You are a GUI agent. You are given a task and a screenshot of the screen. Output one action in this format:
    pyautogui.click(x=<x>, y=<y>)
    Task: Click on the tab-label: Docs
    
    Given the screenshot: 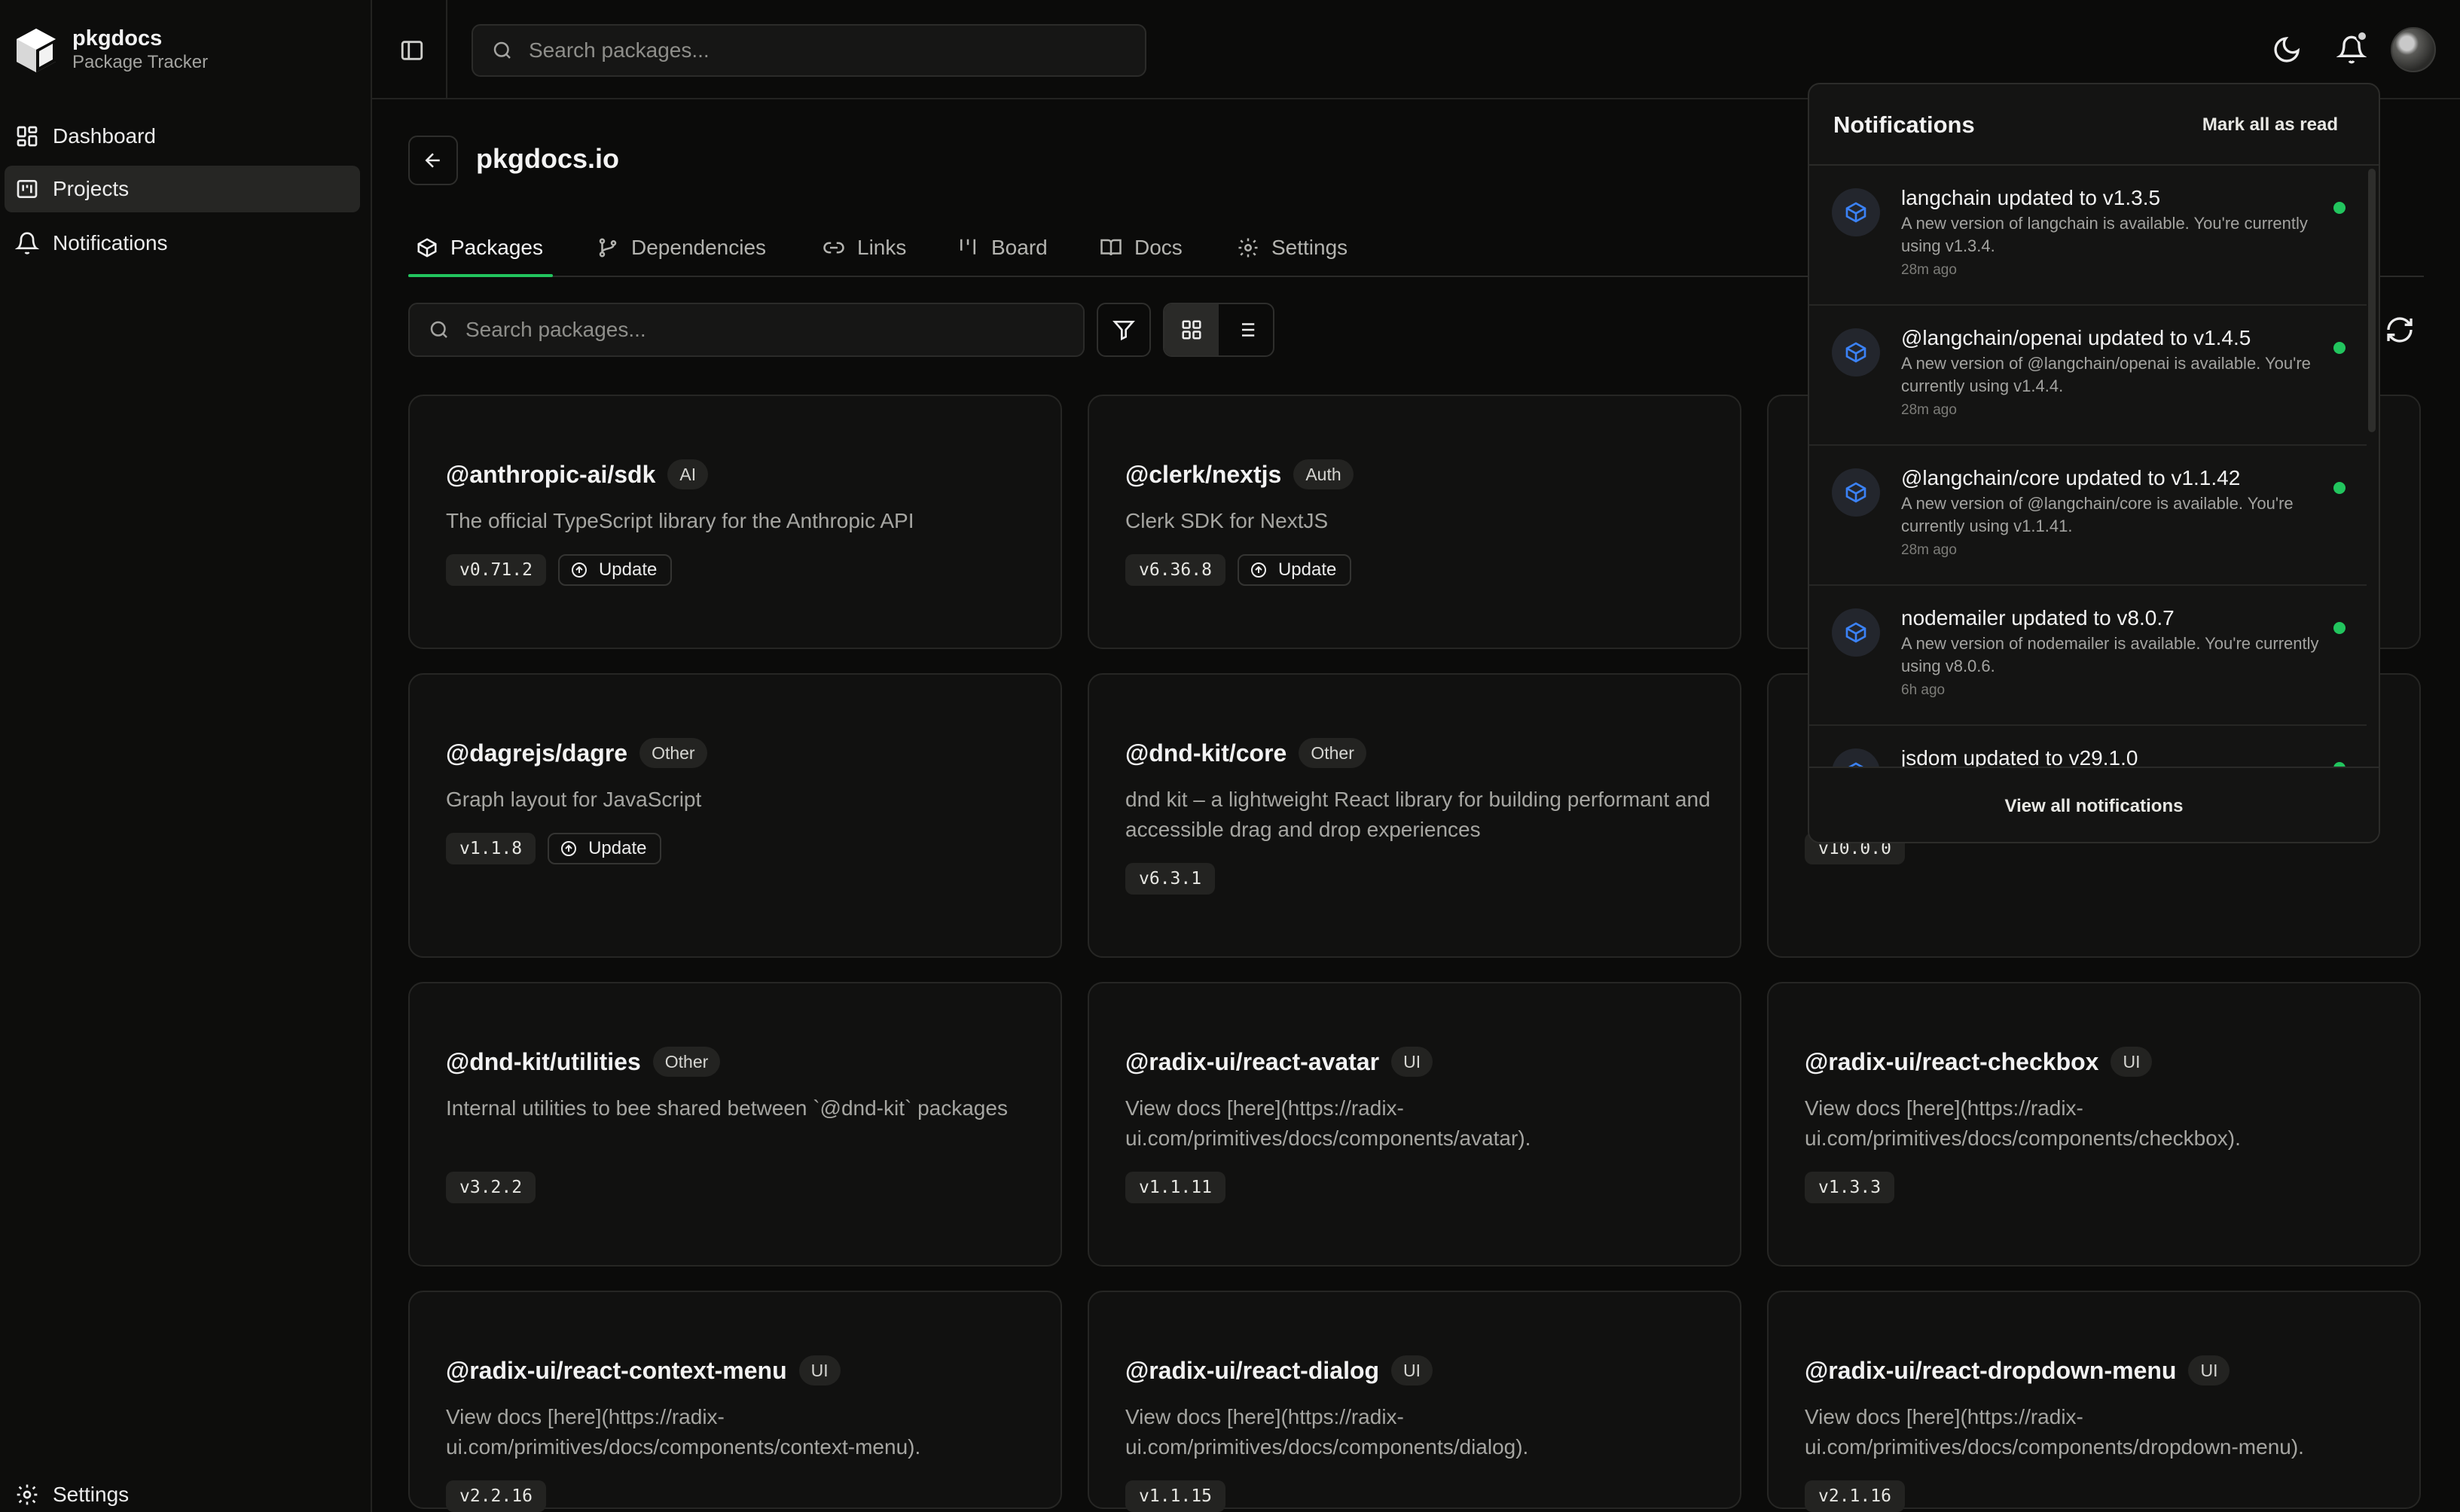 What is the action you would take?
    pyautogui.click(x=1158, y=247)
    